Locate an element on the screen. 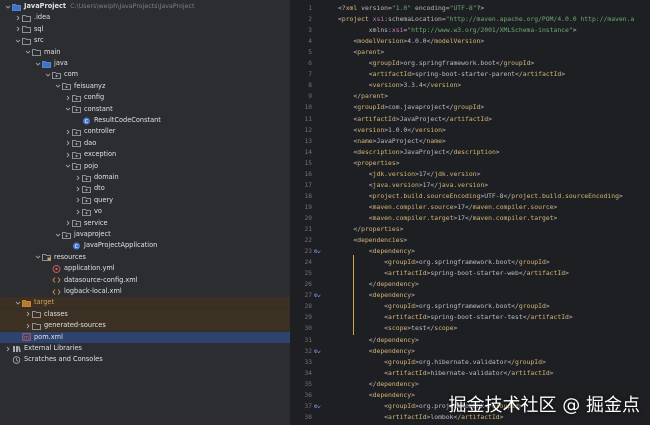  tree-item-src: src is located at coordinates (145, 40).